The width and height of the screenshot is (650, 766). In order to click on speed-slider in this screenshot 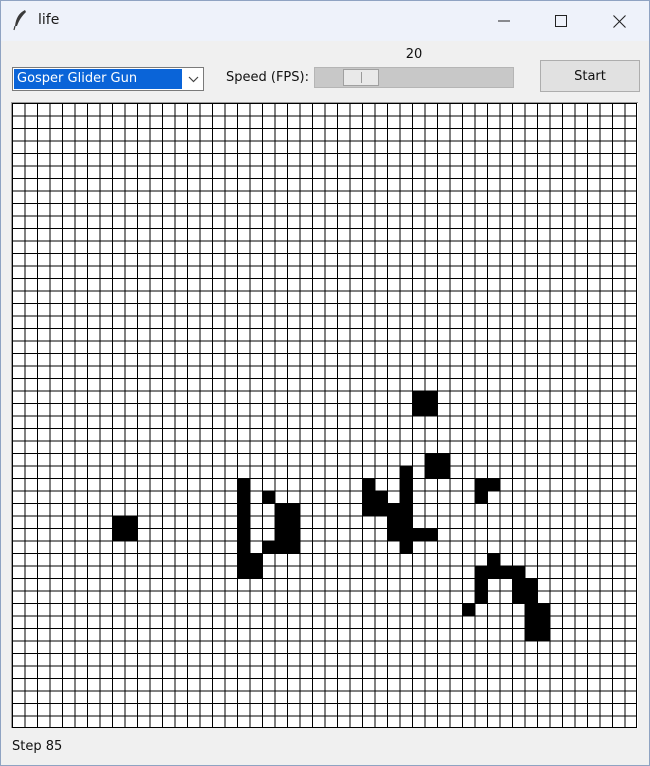, I will do `click(414, 77)`.